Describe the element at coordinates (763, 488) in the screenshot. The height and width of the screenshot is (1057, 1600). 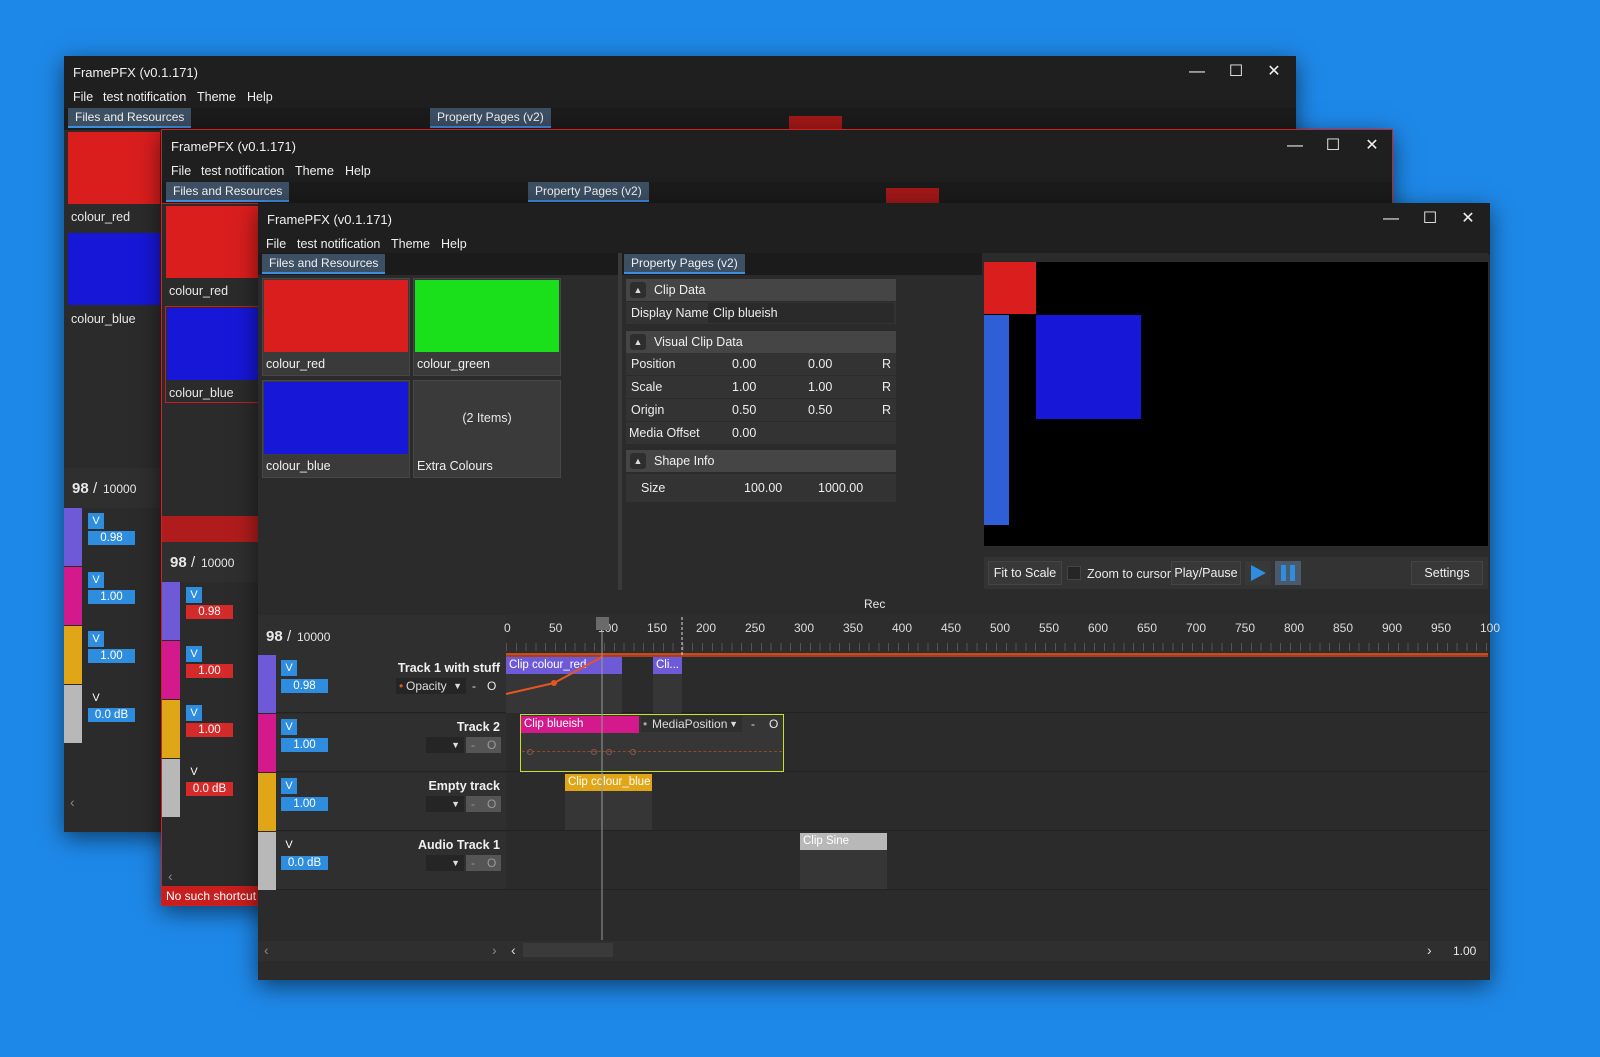
I see `size-width: 100.00` at that location.